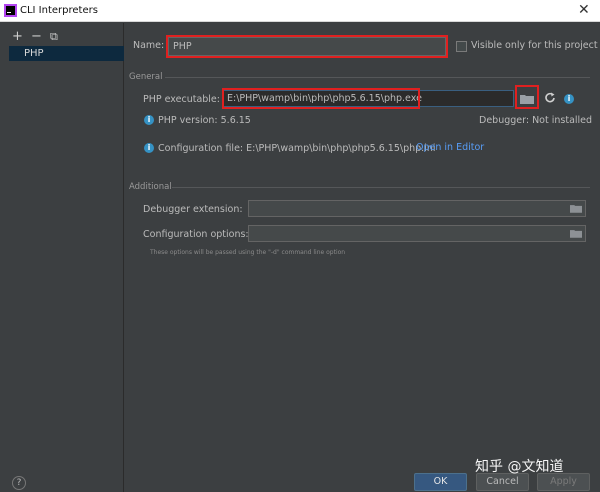  What do you see at coordinates (36, 36) in the screenshot?
I see `remove-icon: −` at bounding box center [36, 36].